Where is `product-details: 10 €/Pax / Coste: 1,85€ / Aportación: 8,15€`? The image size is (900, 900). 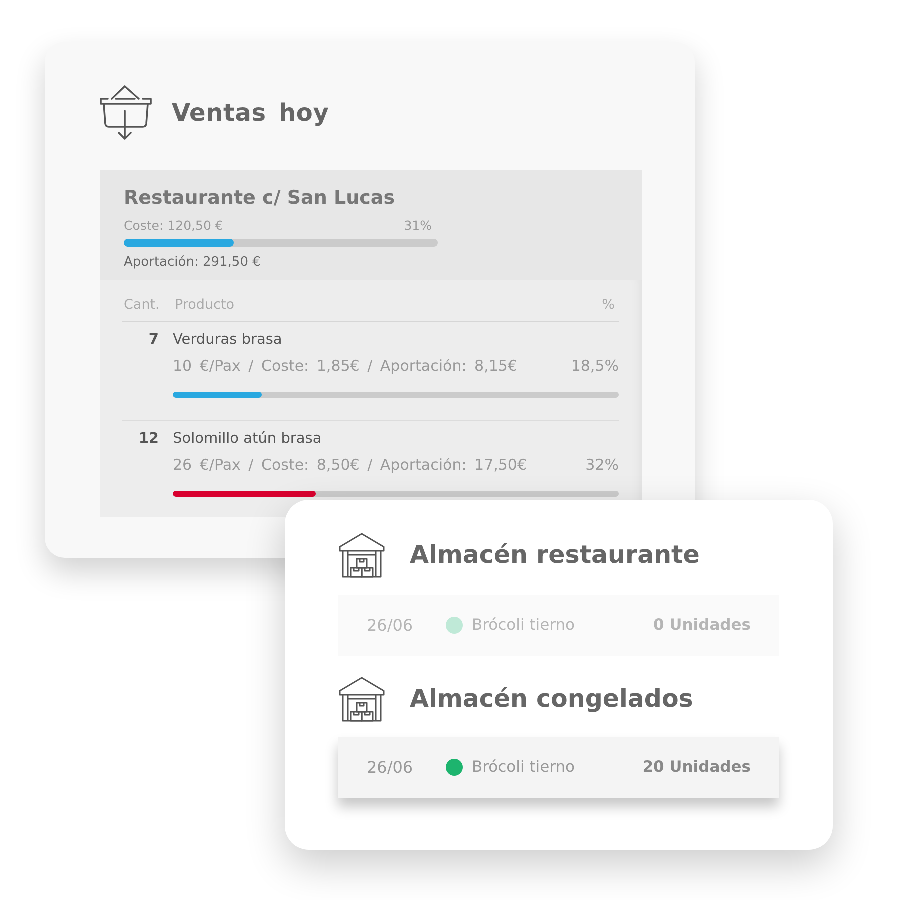 product-details: 10 €/Pax / Coste: 1,85€ / Aportación: 8,15€ is located at coordinates (345, 366).